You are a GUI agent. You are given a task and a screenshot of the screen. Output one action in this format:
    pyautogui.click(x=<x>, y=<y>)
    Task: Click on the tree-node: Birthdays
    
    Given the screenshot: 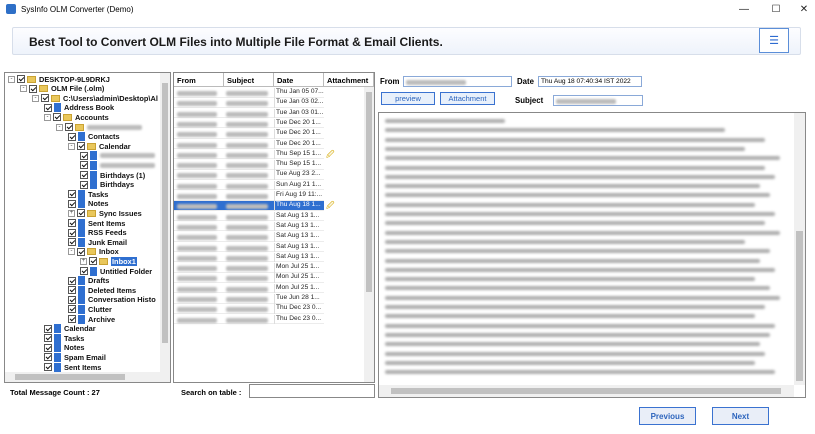 What is the action you would take?
    pyautogui.click(x=107, y=185)
    